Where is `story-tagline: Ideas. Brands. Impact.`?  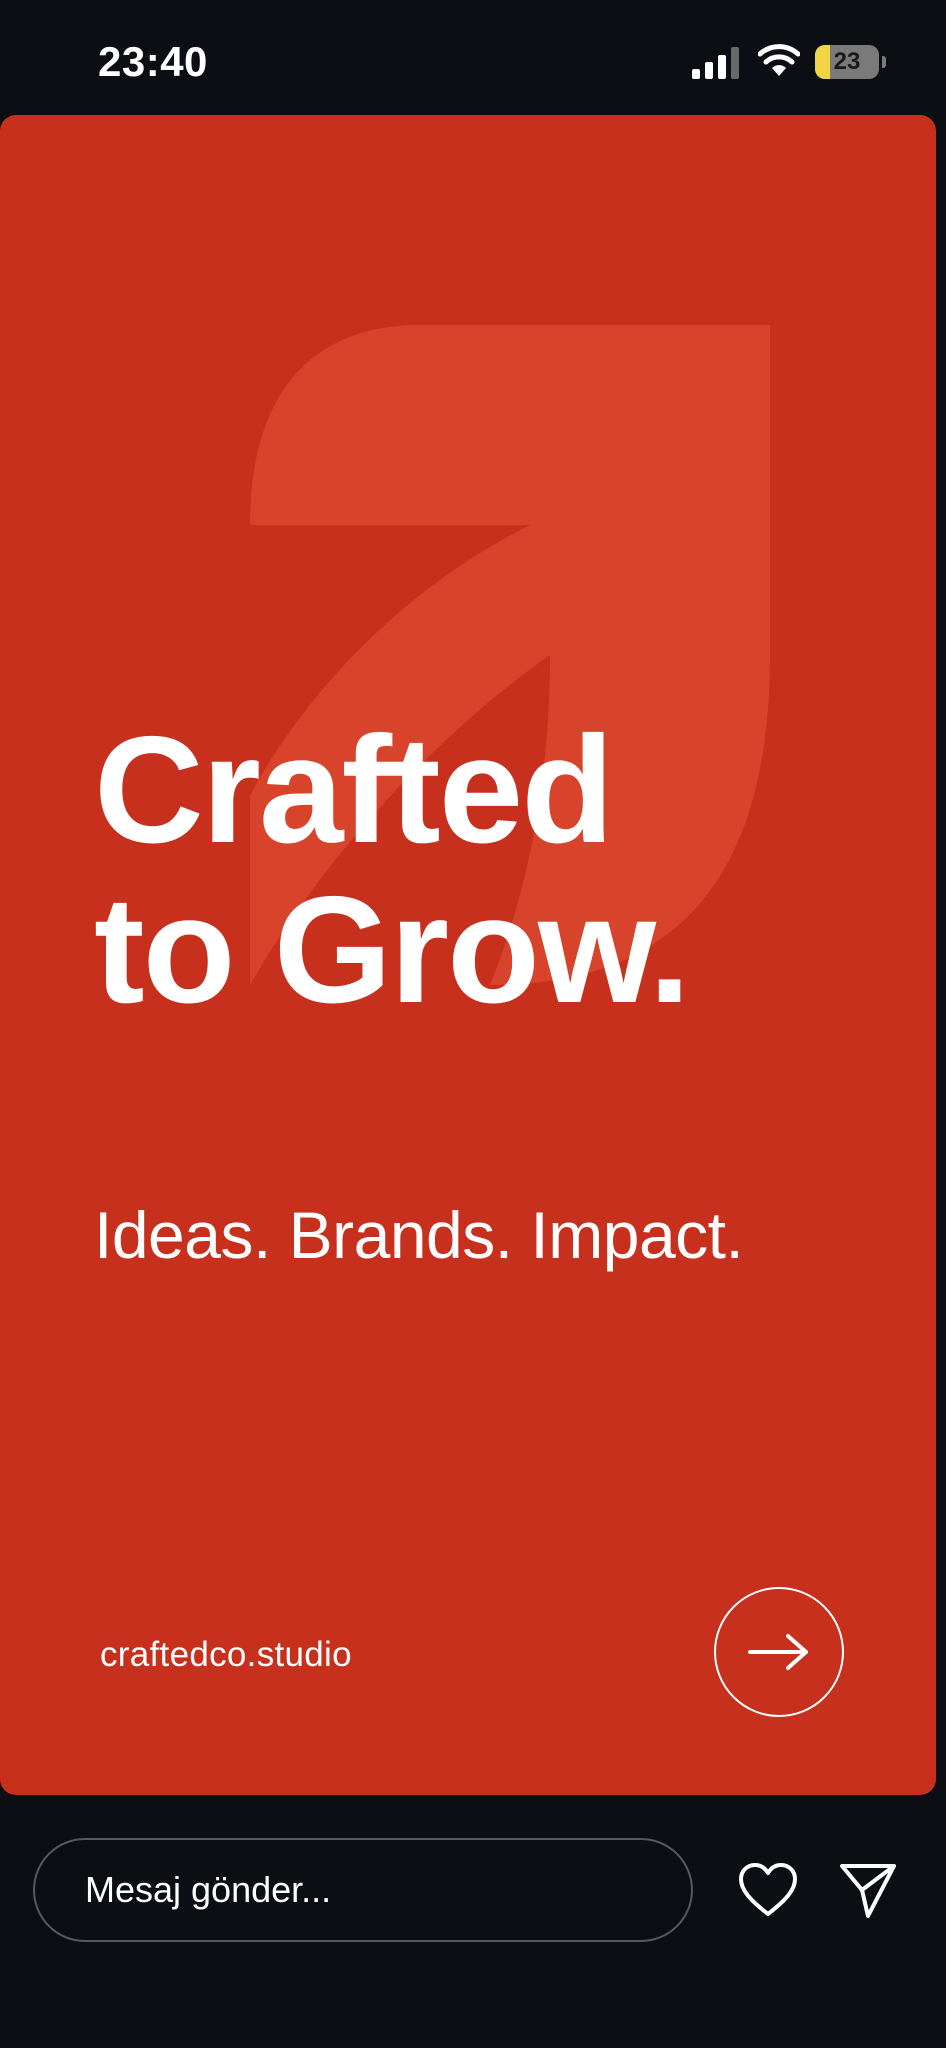 story-tagline: Ideas. Brands. Impact. is located at coordinates (419, 1235).